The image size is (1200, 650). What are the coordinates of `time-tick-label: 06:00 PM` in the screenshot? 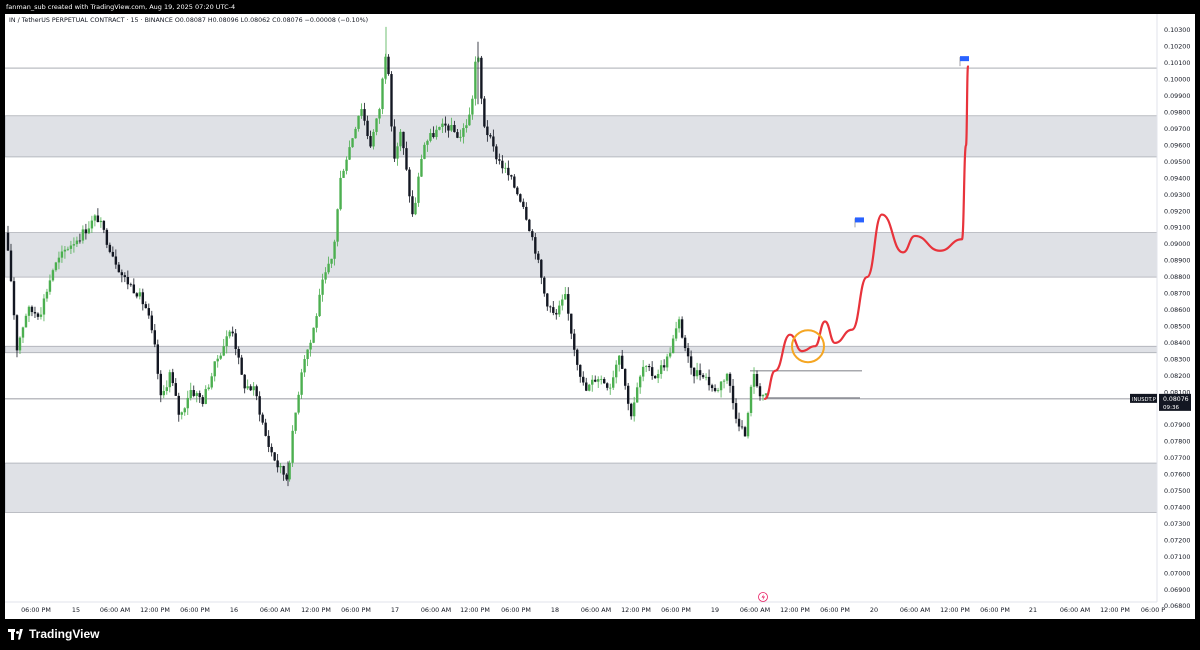 It's located at (676, 610).